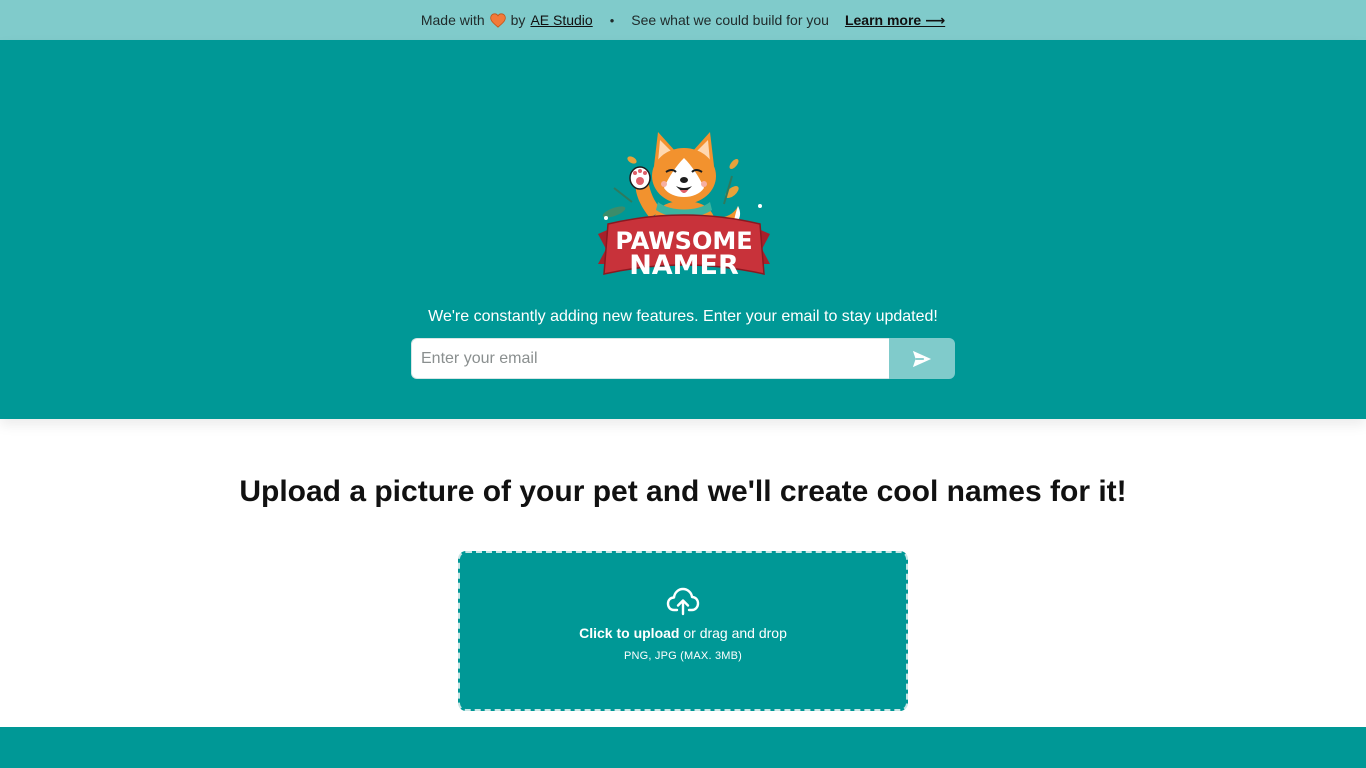  I want to click on learn-more-link: Learn more ⟶, so click(895, 20).